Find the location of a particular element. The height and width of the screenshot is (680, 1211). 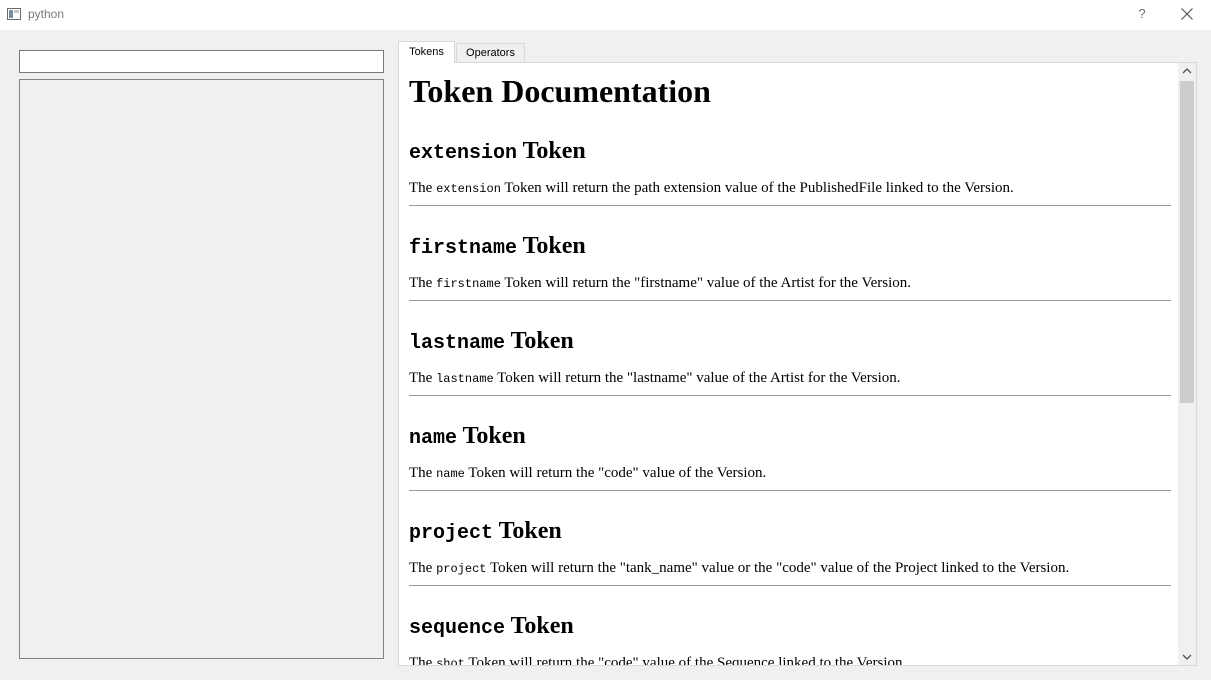

token-heading: extension Token is located at coordinates (497, 152).